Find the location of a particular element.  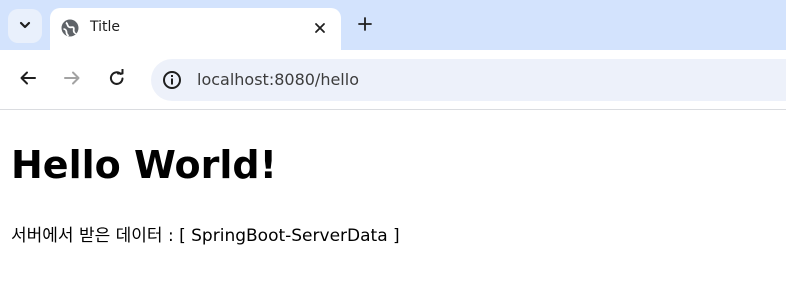

tab-title: Title is located at coordinates (105, 27).